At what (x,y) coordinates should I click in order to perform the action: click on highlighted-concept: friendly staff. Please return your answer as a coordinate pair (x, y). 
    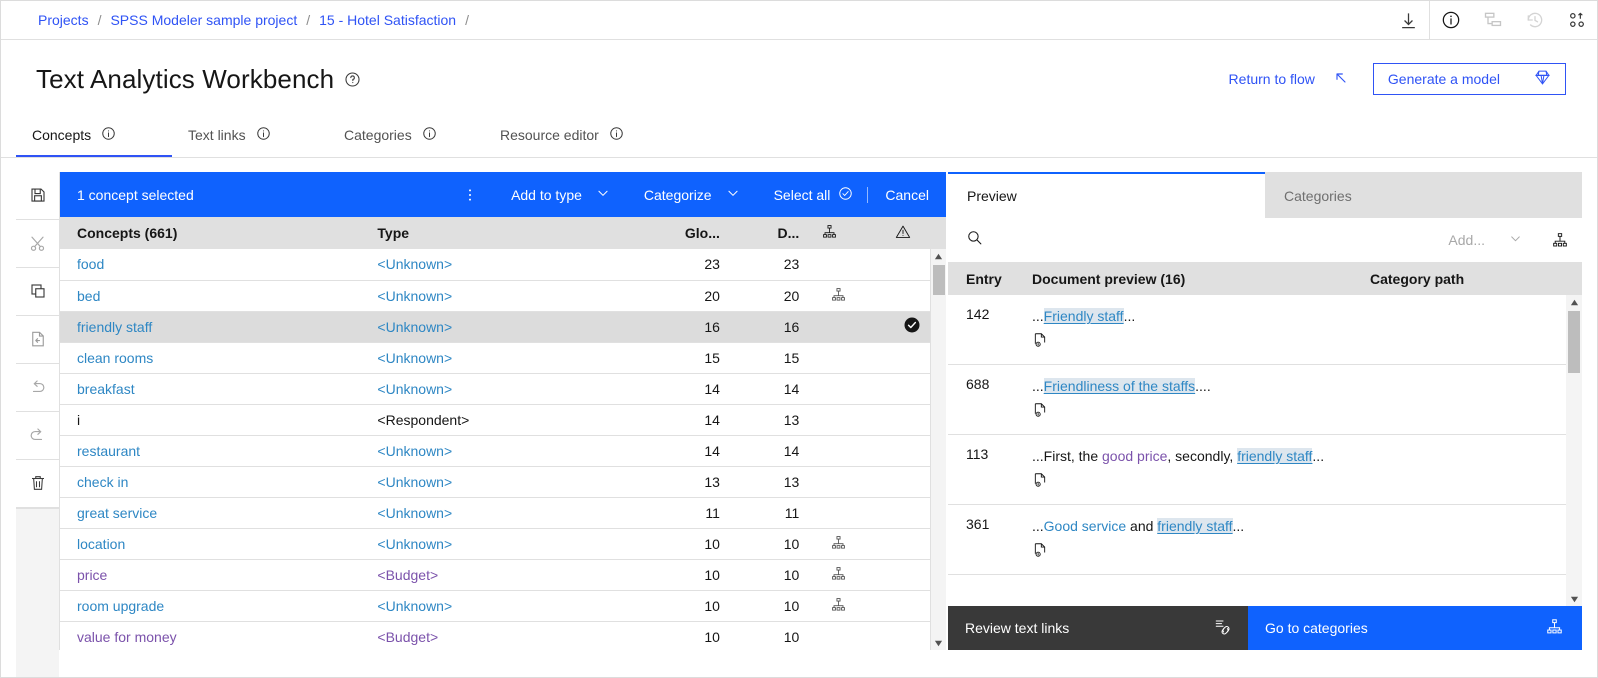
    Looking at the image, I should click on (1195, 526).